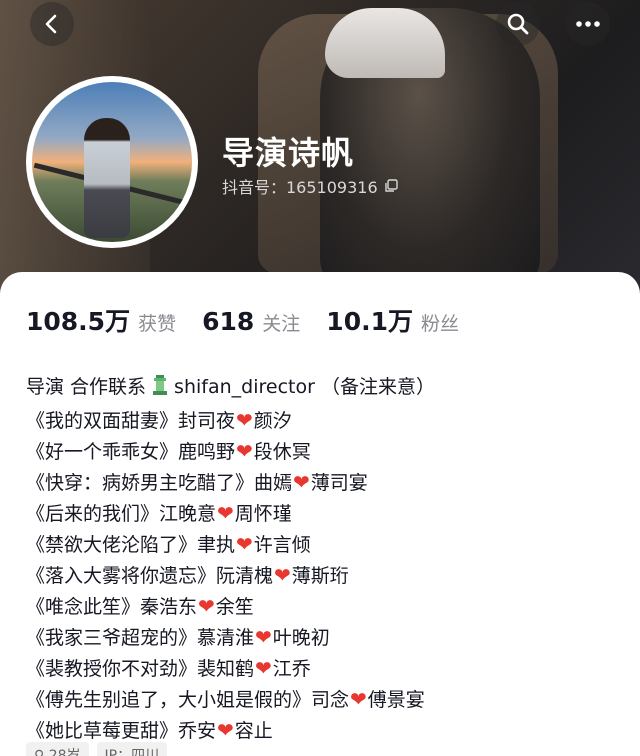 Image resolution: width=640 pixels, height=756 pixels. What do you see at coordinates (132, 749) in the screenshot?
I see `ip-tag: IP：四川` at bounding box center [132, 749].